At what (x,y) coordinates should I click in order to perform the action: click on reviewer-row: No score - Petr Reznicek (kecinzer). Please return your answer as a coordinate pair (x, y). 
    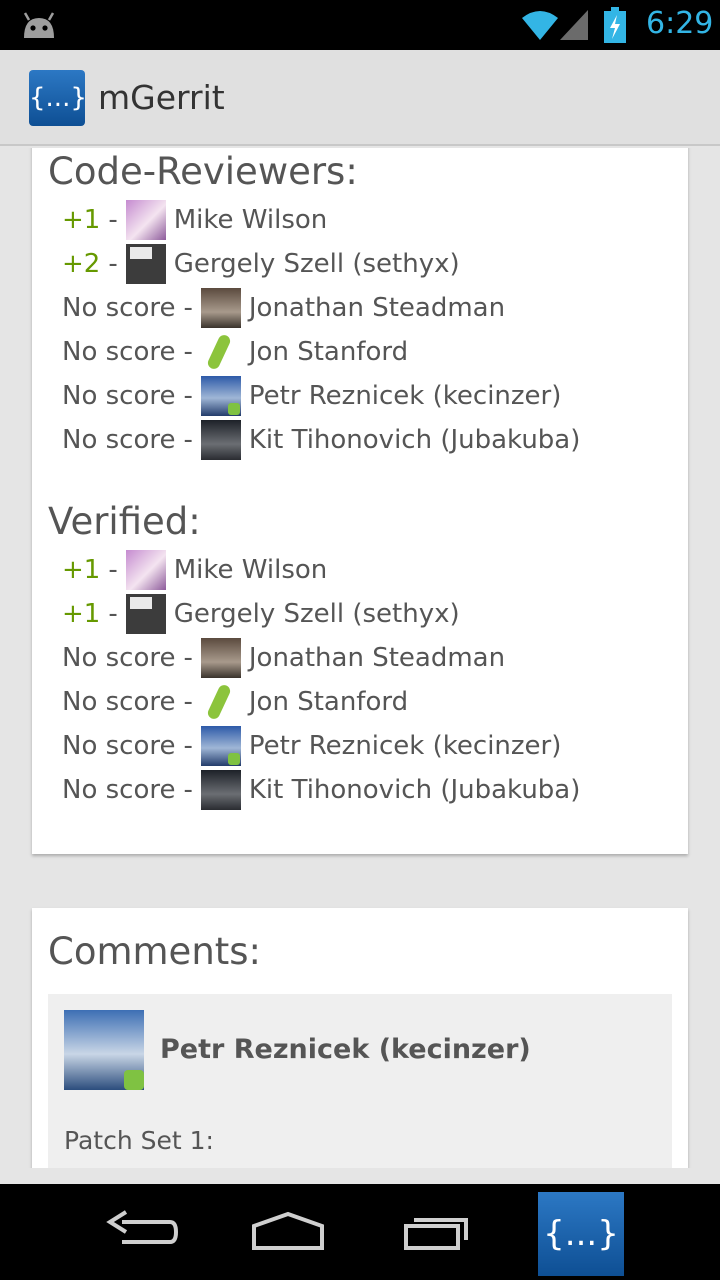
    Looking at the image, I should click on (311, 396).